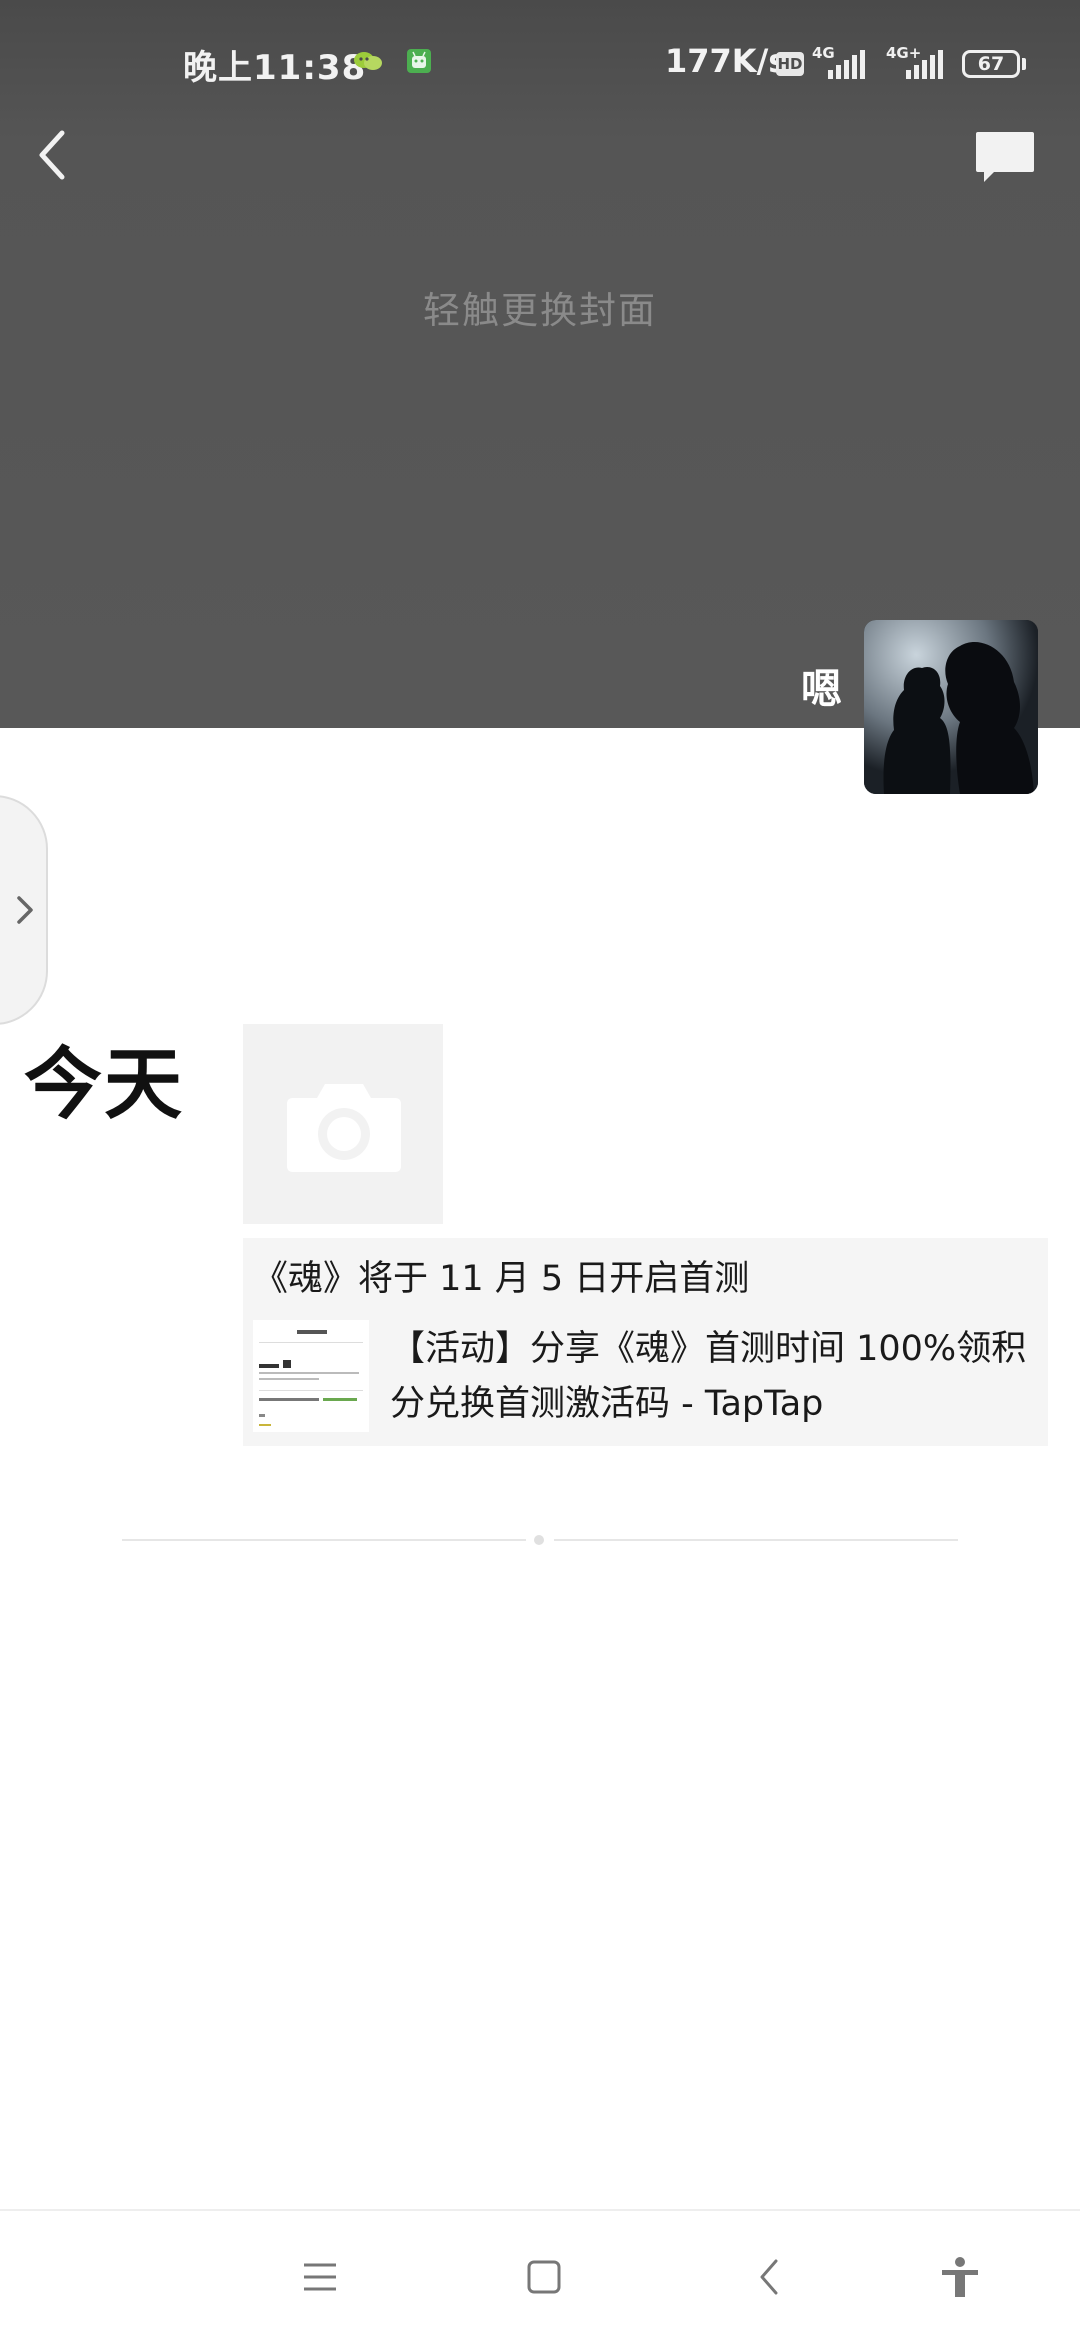  What do you see at coordinates (726, 61) in the screenshot?
I see `network-speed: 177K/s` at bounding box center [726, 61].